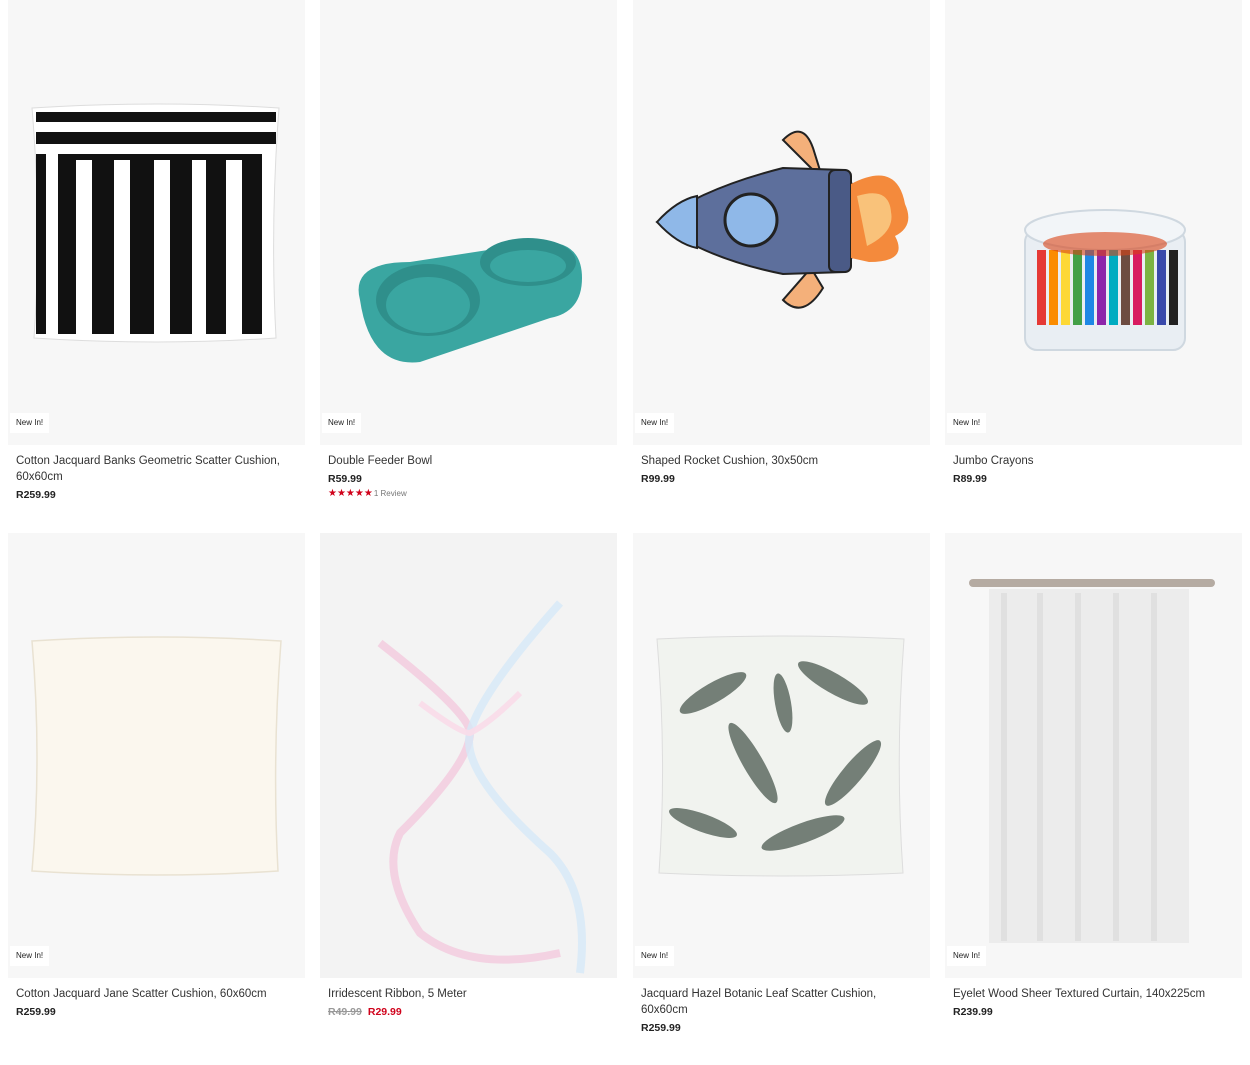 This screenshot has width=1250, height=1065. I want to click on star-rating-icon: ★★★★★, so click(350, 493).